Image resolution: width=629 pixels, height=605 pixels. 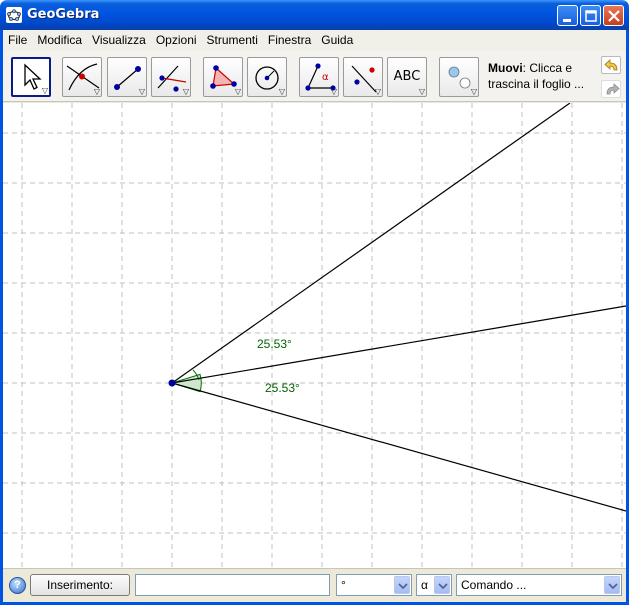 I want to click on maximize-icon, so click(x=591, y=16).